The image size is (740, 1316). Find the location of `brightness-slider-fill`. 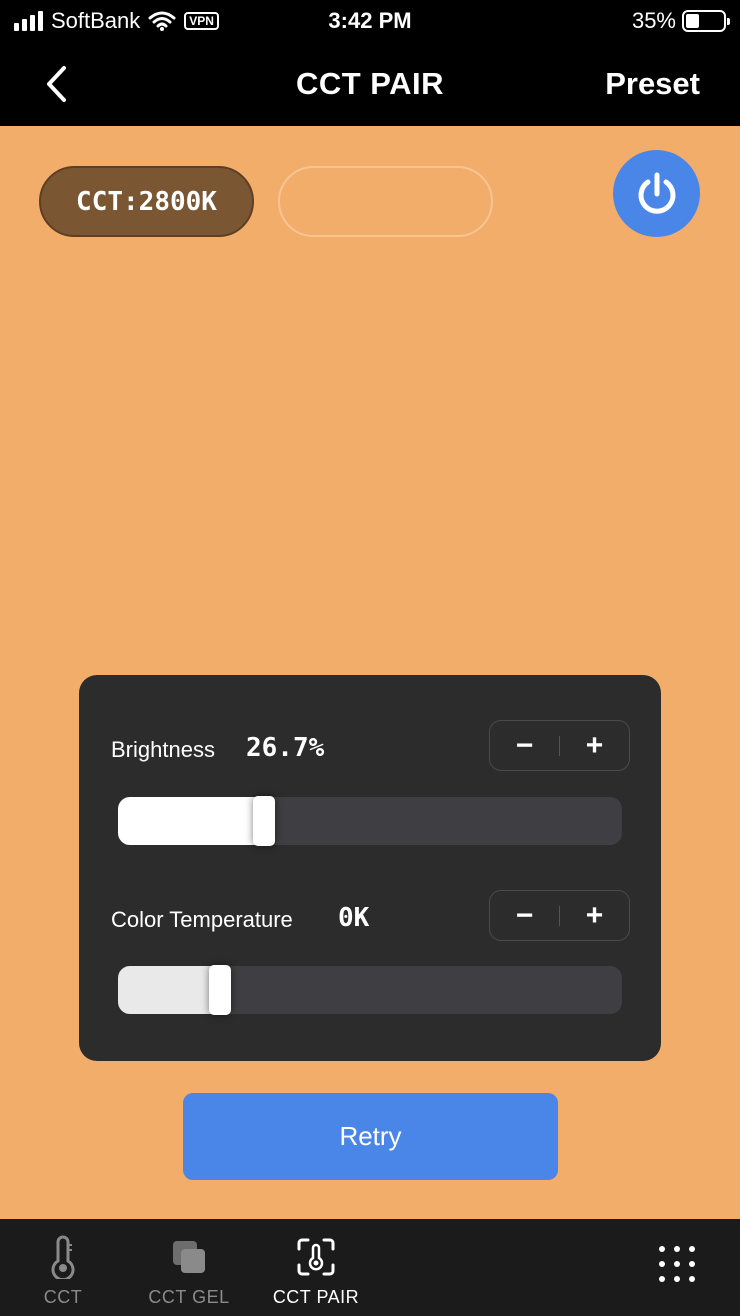

brightness-slider-fill is located at coordinates (191, 821).